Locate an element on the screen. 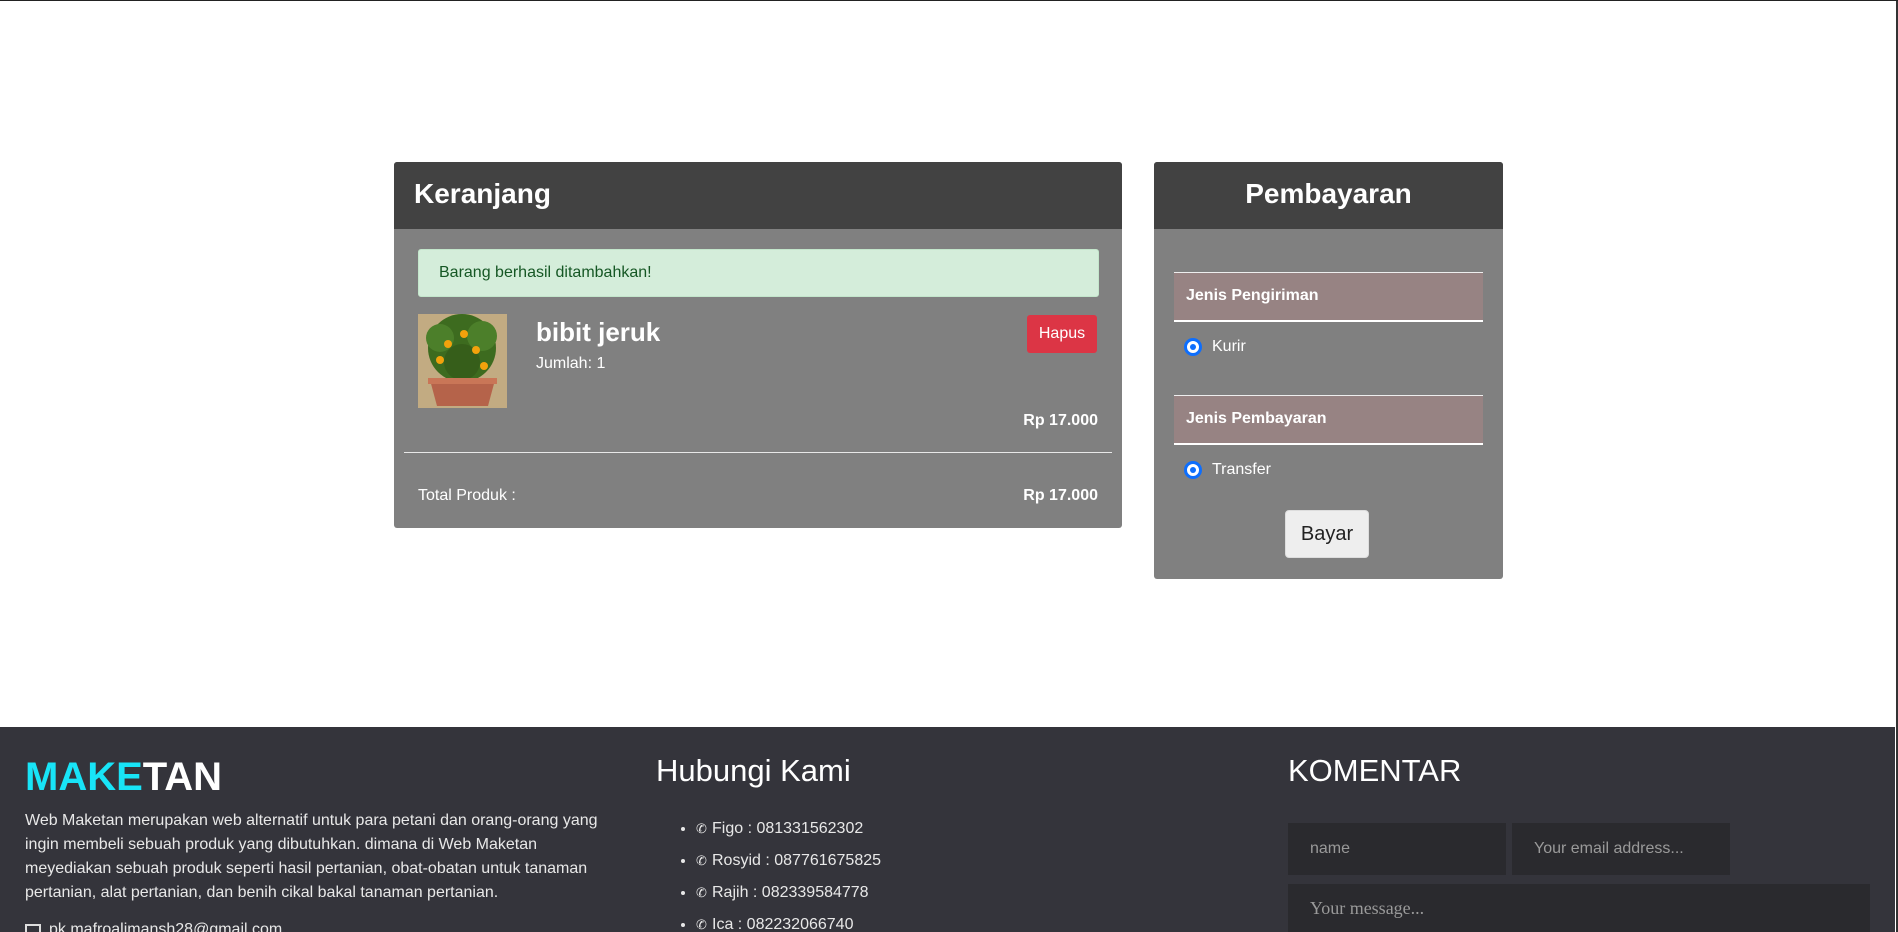  contact-text: Figo : 081331562302 is located at coordinates (788, 828).